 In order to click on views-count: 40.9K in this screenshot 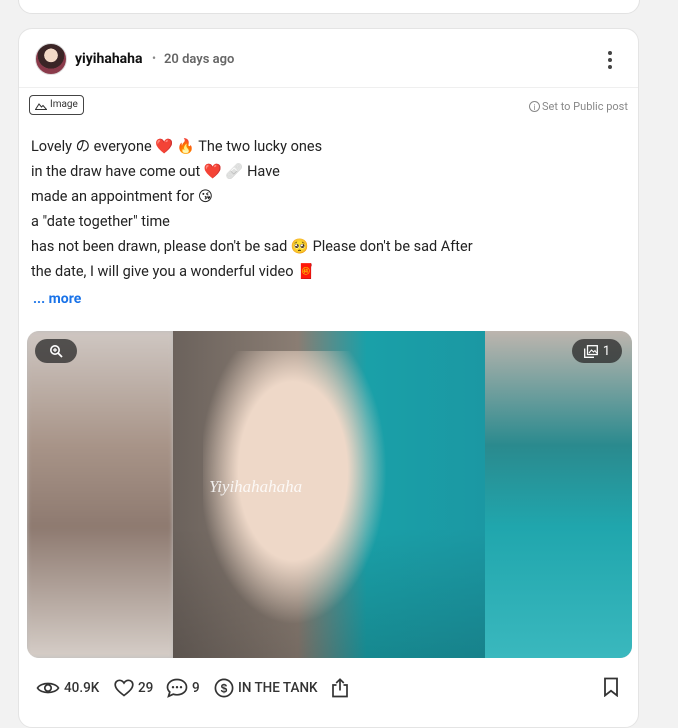, I will do `click(82, 688)`.